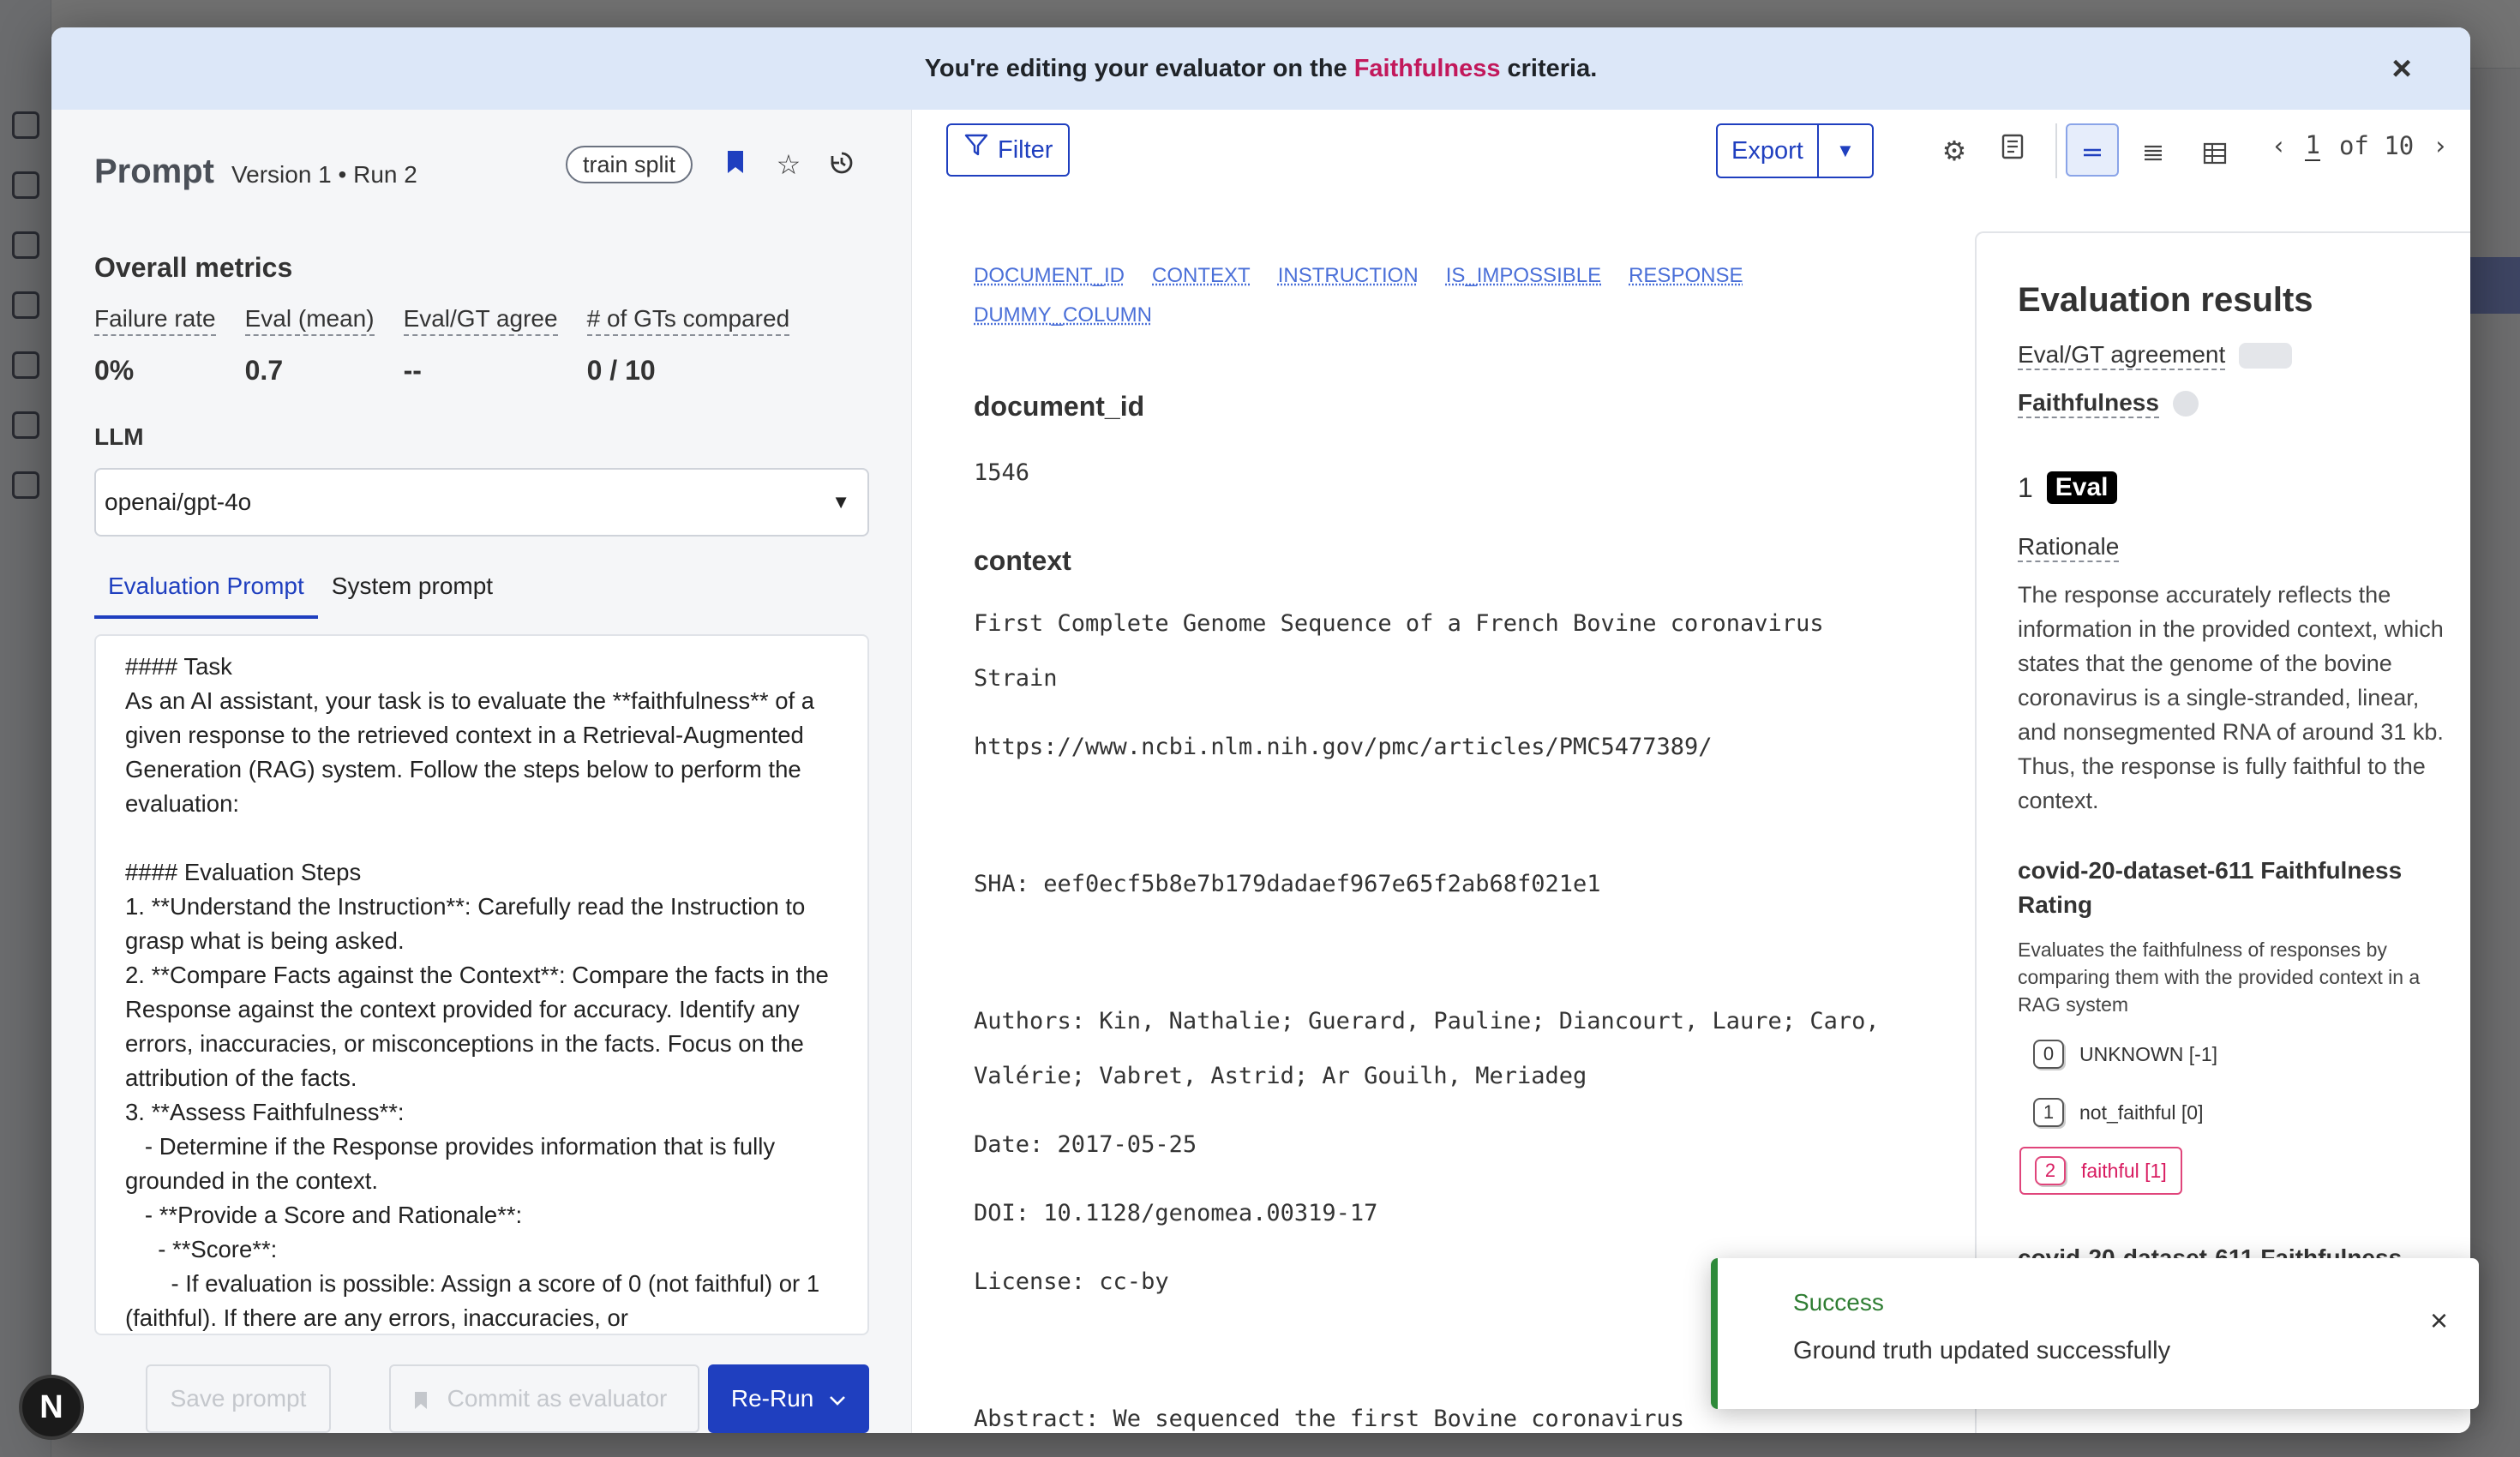  Describe the element at coordinates (481, 503) in the screenshot. I see `llm-select: openai/gpt-4o ▼` at that location.